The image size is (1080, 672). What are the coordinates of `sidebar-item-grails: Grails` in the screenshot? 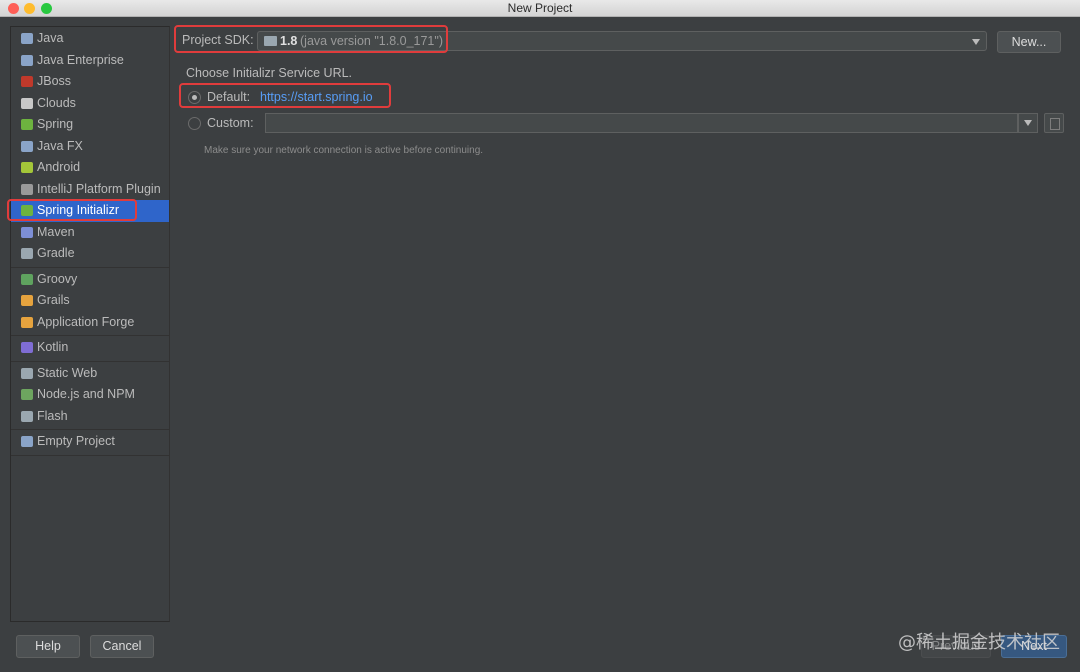 It's located at (90, 301).